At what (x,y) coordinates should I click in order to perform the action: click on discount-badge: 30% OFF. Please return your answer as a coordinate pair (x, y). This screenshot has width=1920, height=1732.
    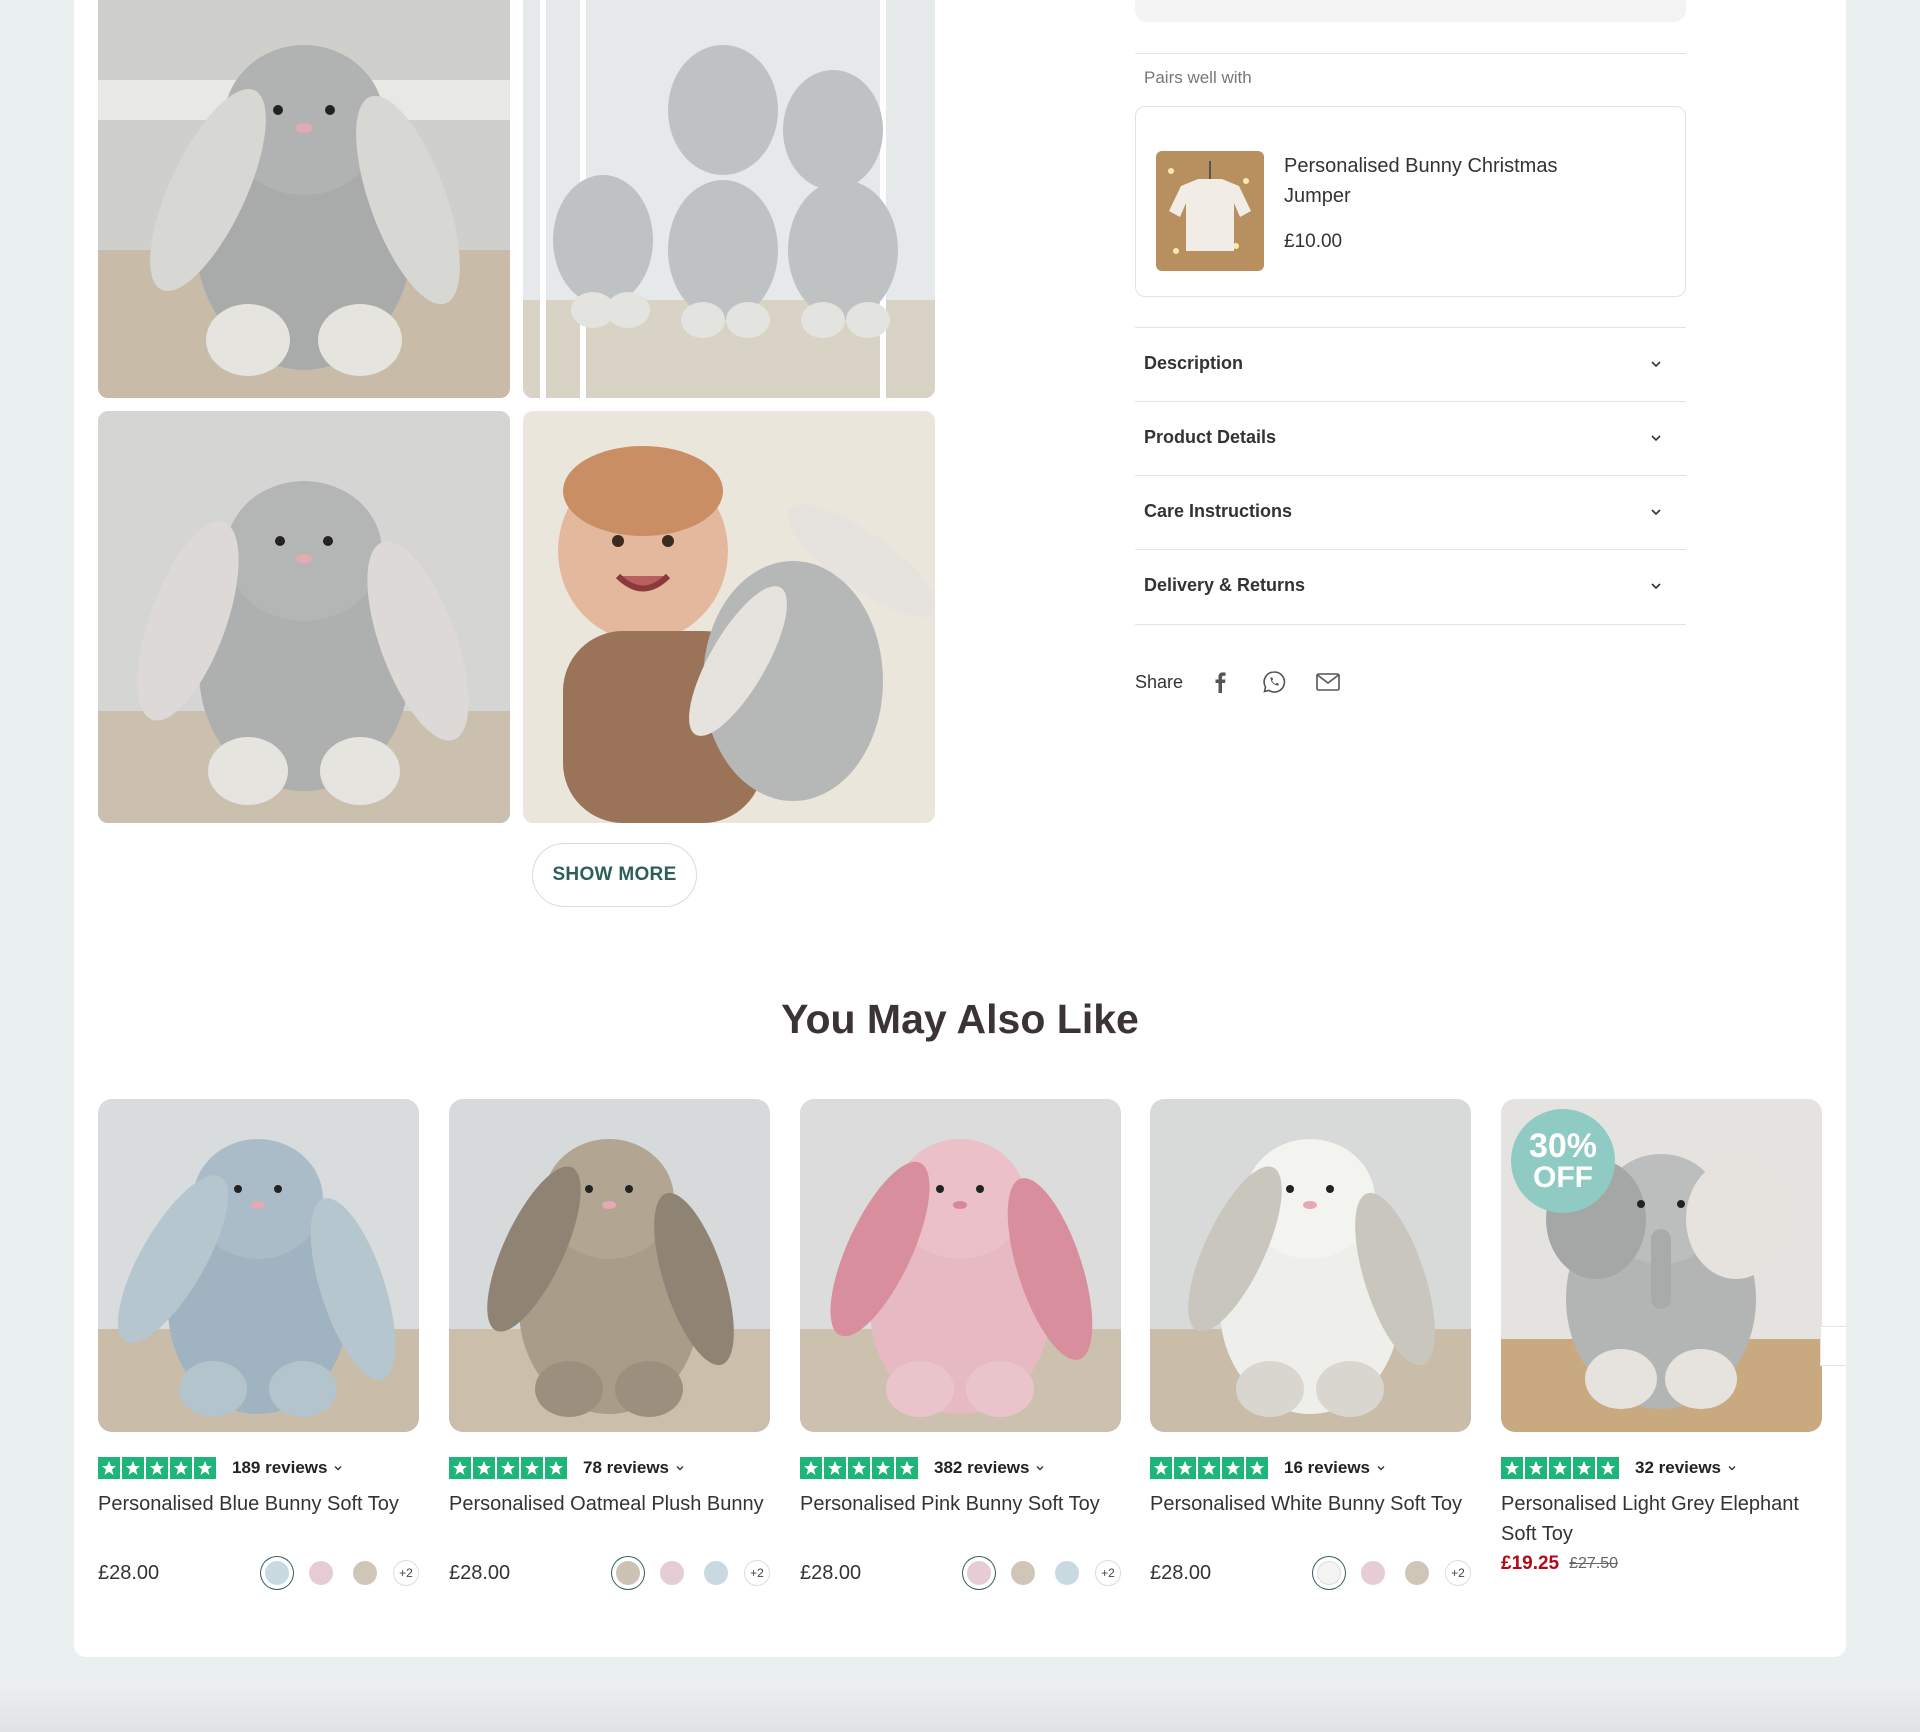
    Looking at the image, I should click on (1563, 1161).